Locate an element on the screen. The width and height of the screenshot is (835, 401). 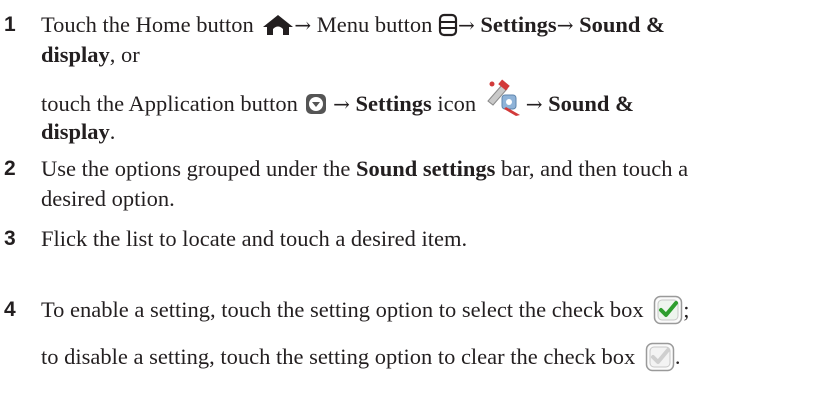
checked-checkbox-icon is located at coordinates (668, 310).